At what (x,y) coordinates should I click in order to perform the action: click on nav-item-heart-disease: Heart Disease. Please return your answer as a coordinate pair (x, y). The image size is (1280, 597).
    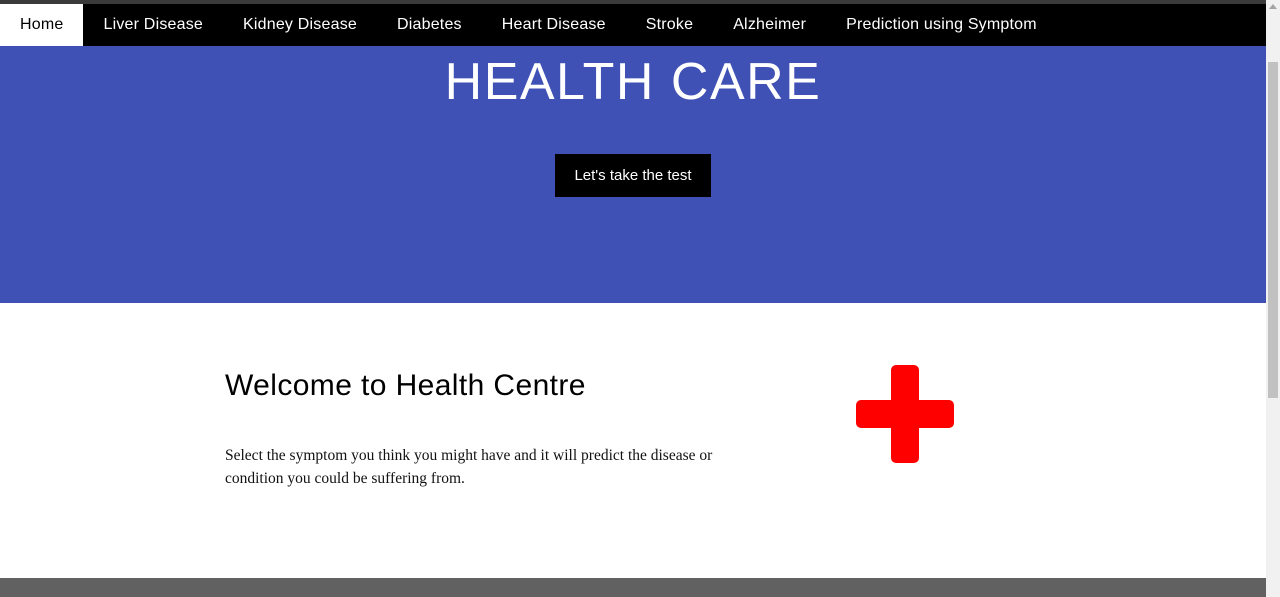
    Looking at the image, I should click on (554, 25).